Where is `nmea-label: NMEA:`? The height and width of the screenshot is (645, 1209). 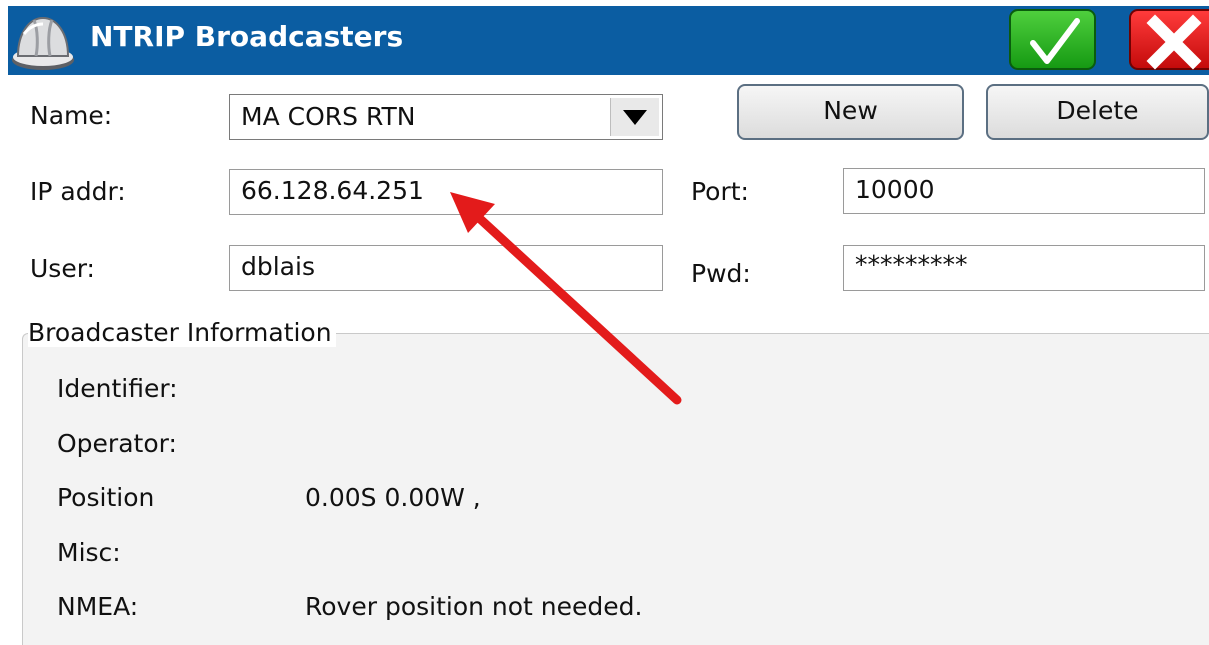 nmea-label: NMEA: is located at coordinates (98, 606).